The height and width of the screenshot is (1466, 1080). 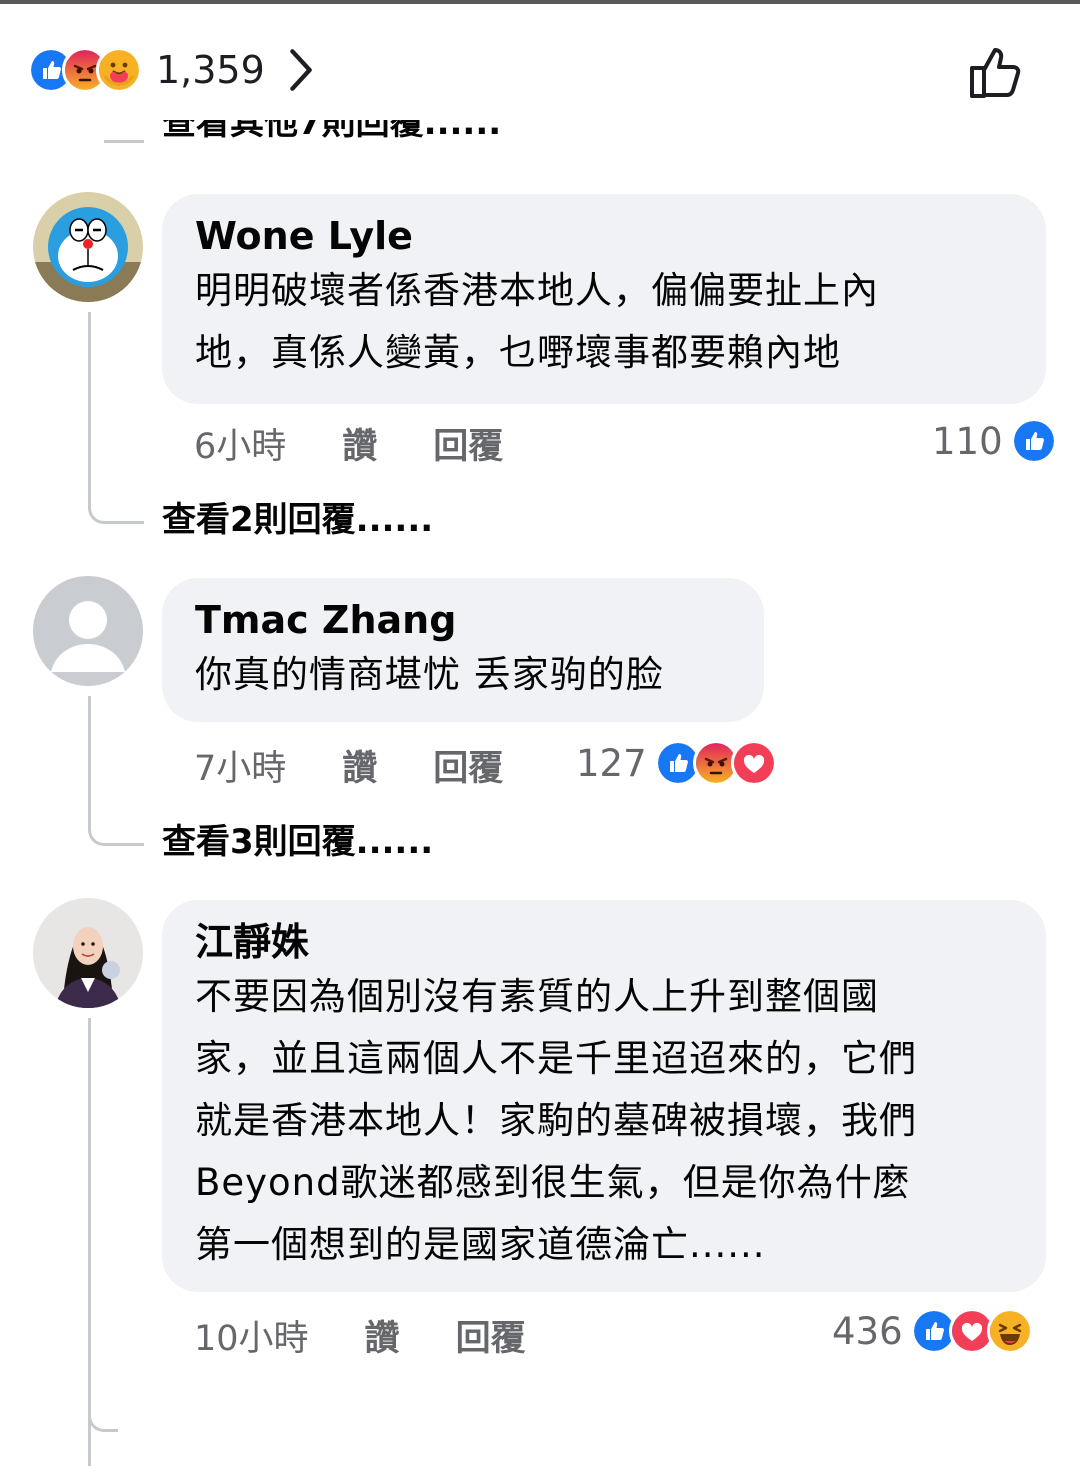 What do you see at coordinates (603, 236) in the screenshot?
I see `comment-author: Wone Lyle` at bounding box center [603, 236].